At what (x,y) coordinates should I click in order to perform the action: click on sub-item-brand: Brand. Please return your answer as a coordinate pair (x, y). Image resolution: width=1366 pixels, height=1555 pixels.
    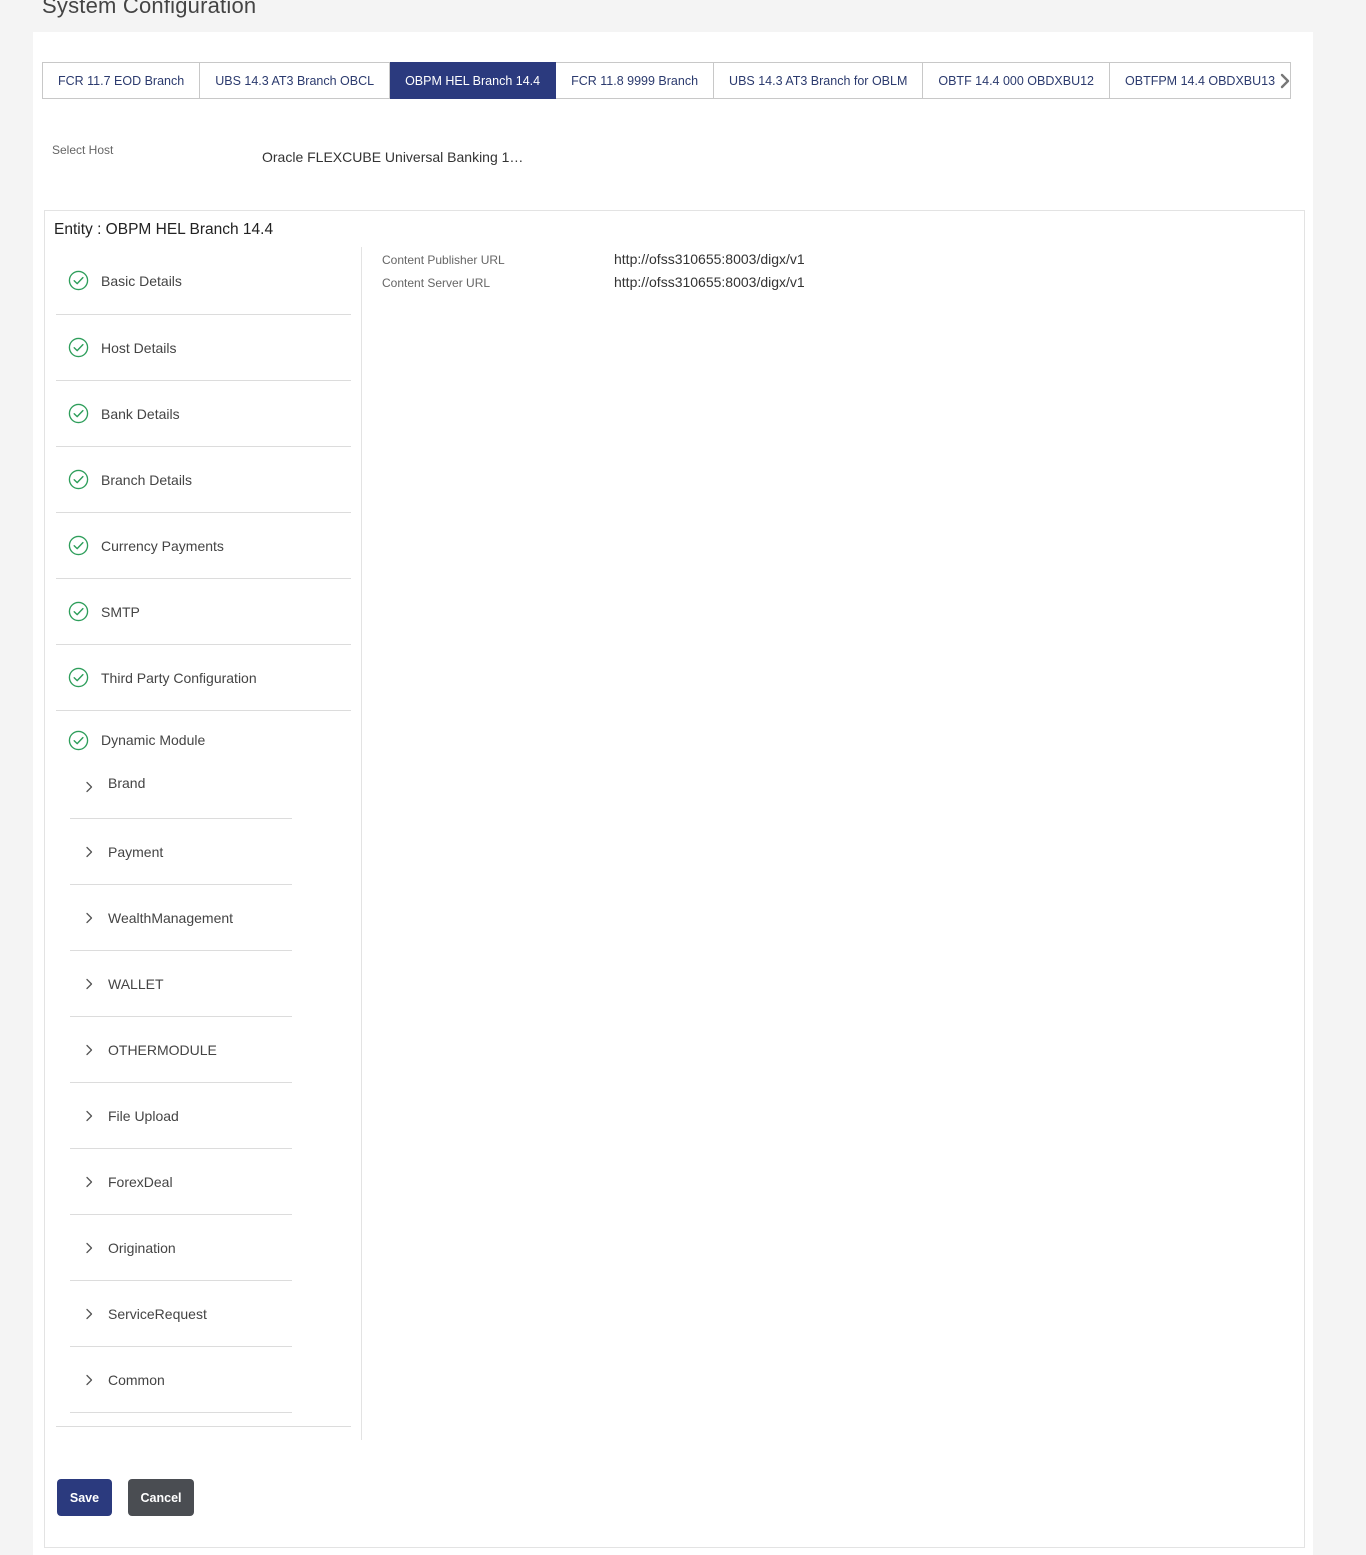
    Looking at the image, I should click on (181, 794).